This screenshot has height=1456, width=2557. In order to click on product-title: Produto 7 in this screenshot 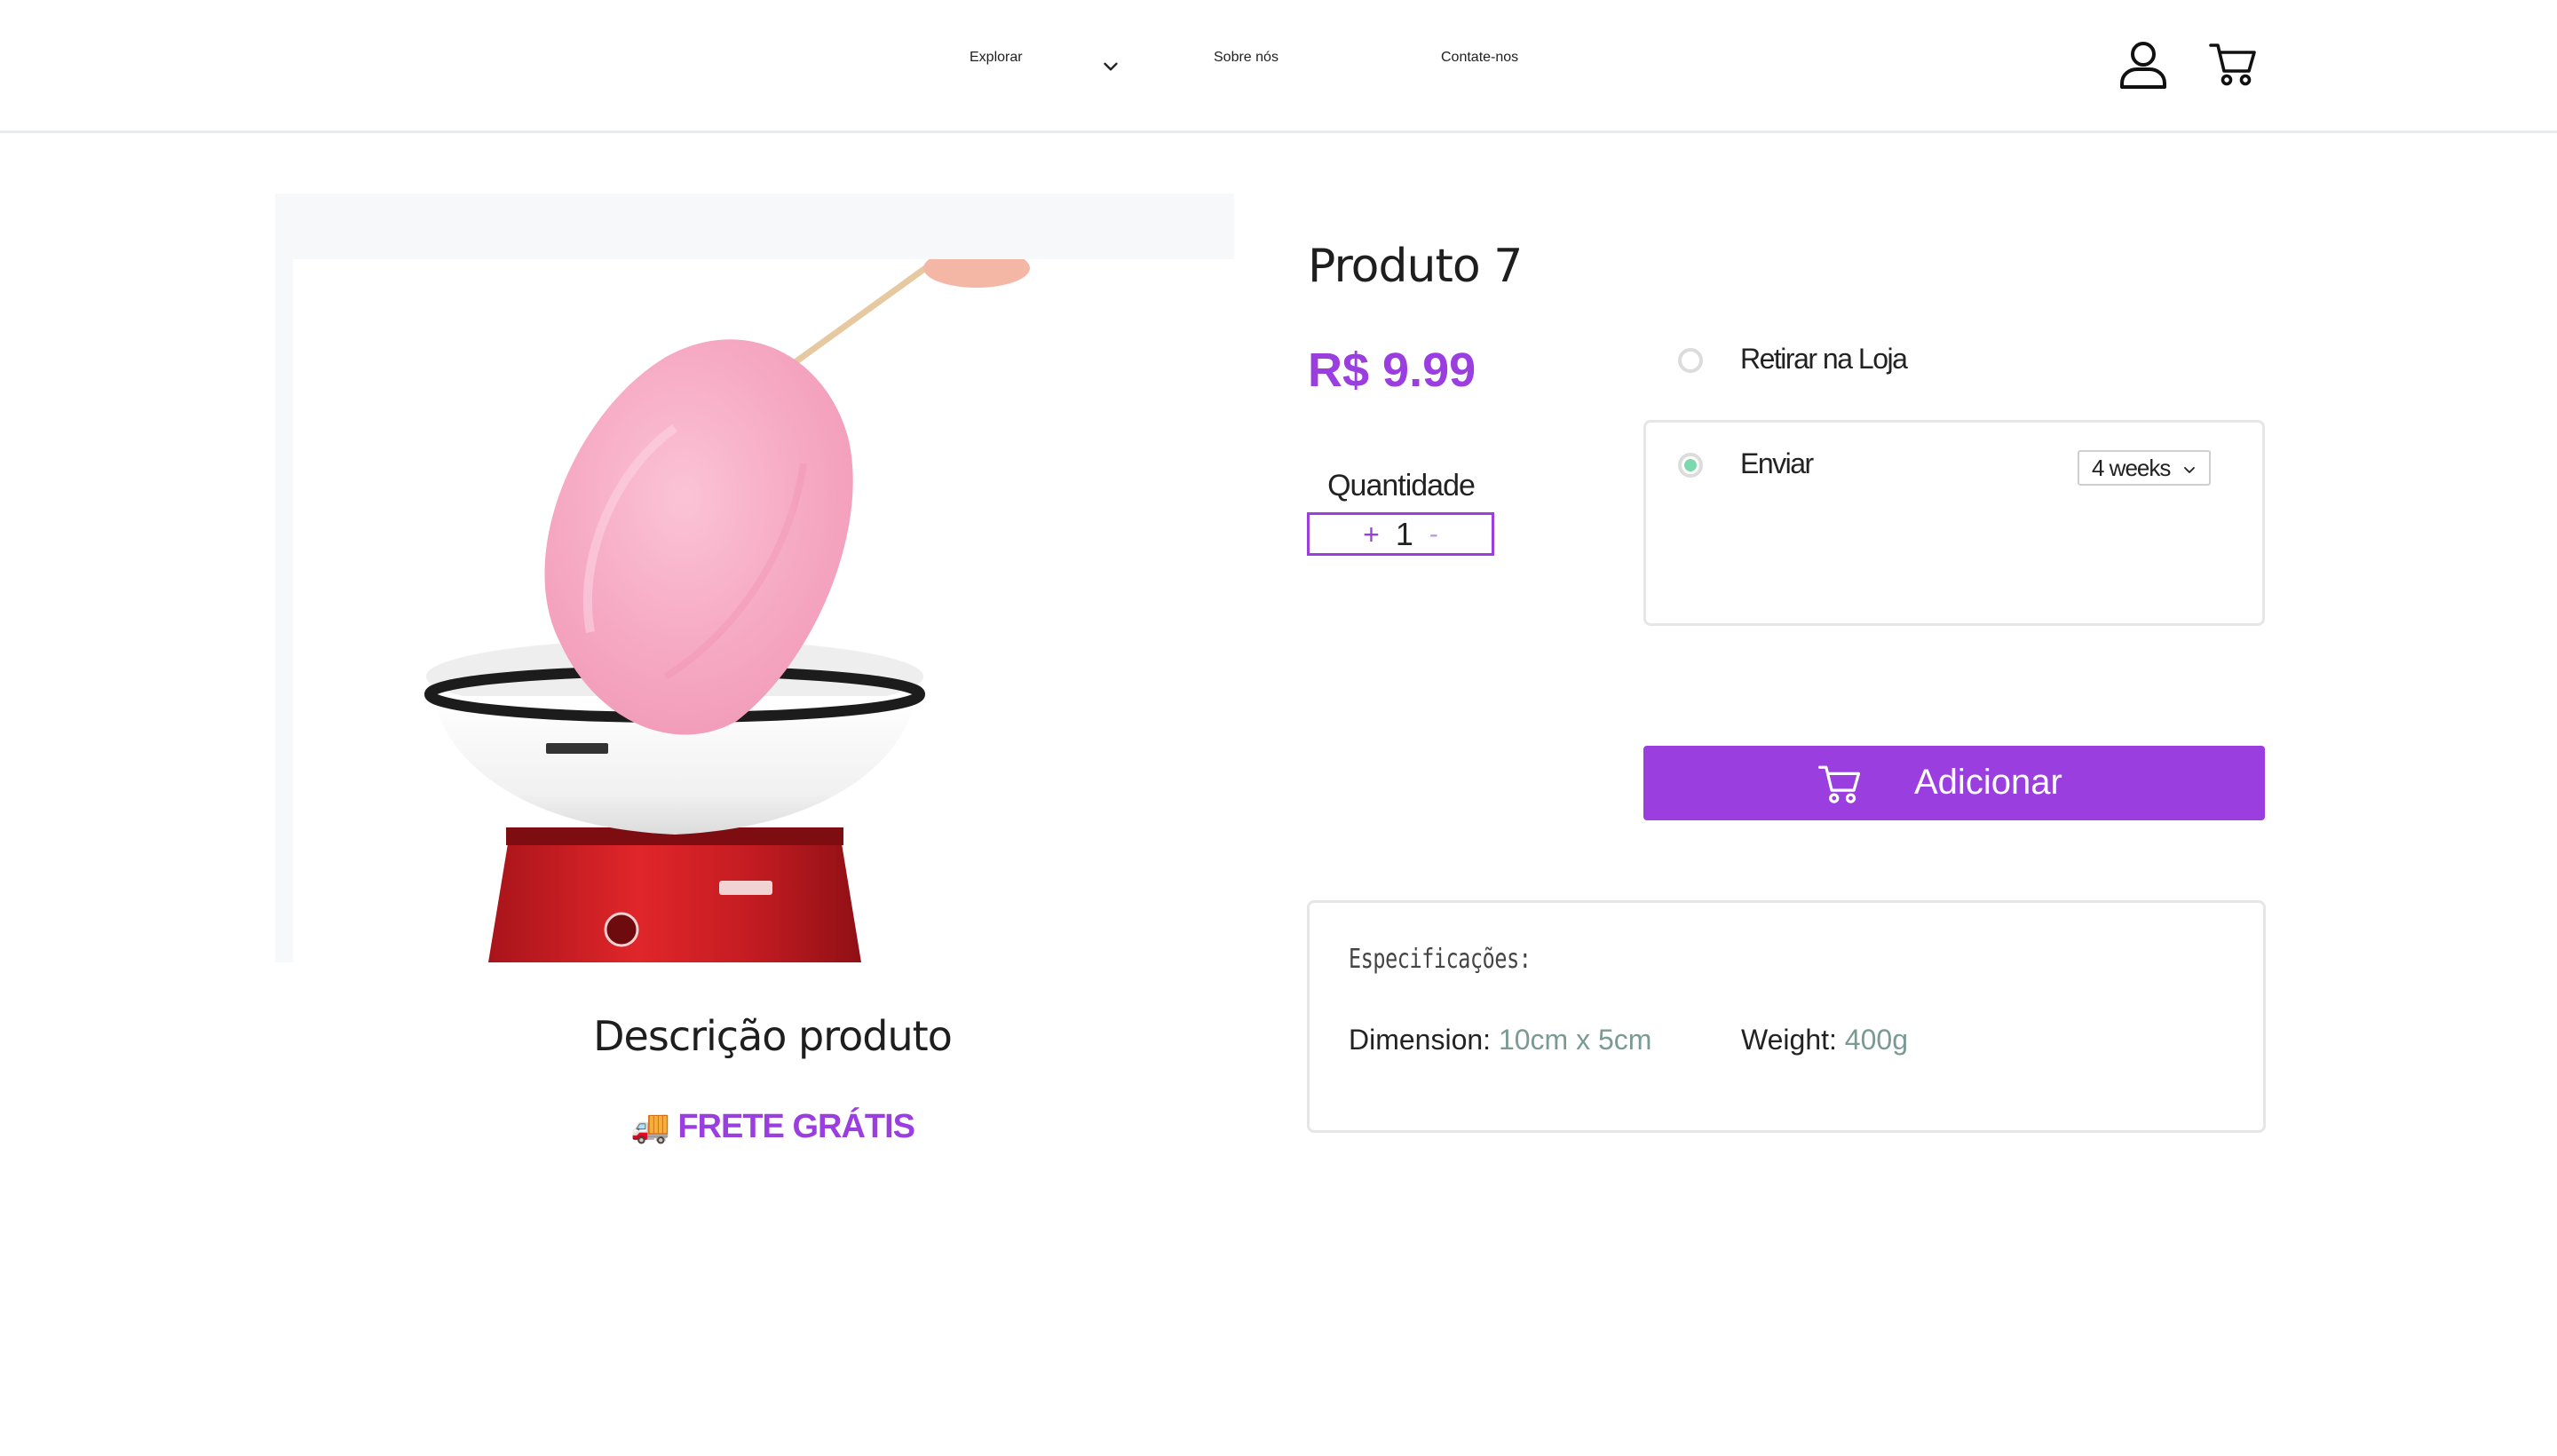, I will do `click(1415, 266)`.